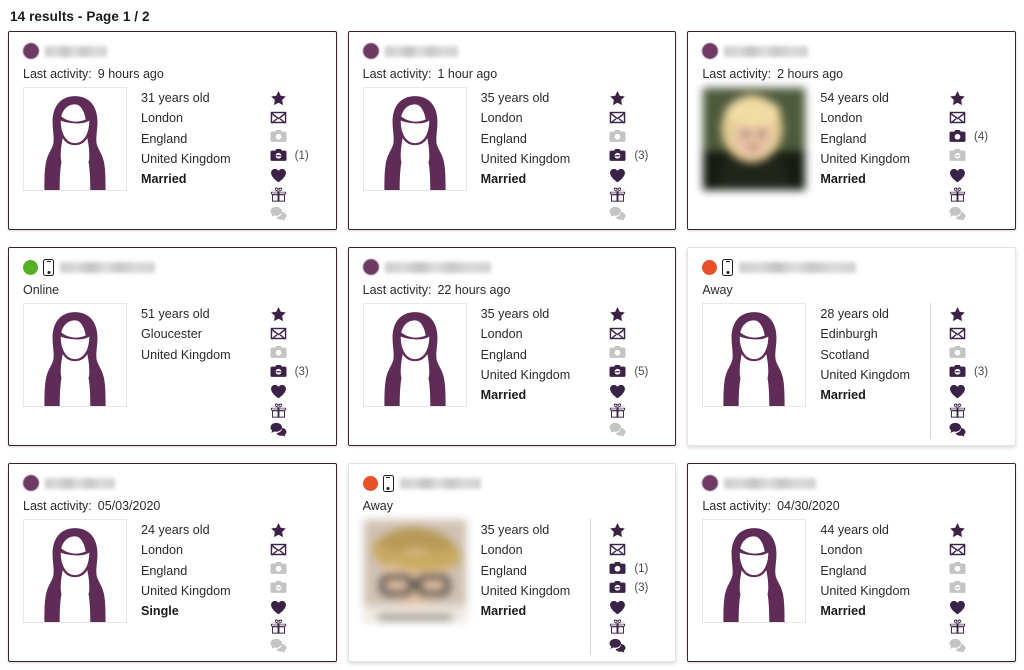 The image size is (1024, 670). Describe the element at coordinates (176, 483) in the screenshot. I see `profile-name-row: redacted-name-7` at that location.